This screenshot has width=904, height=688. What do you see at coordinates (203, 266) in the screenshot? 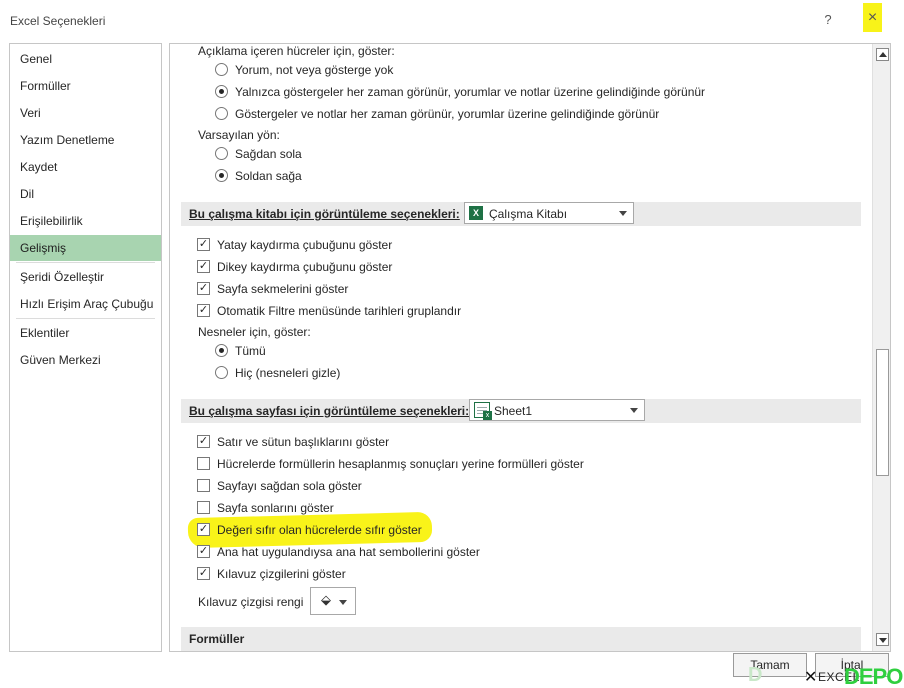
I see `checkbox-vertical-scrollbar: ✓` at bounding box center [203, 266].